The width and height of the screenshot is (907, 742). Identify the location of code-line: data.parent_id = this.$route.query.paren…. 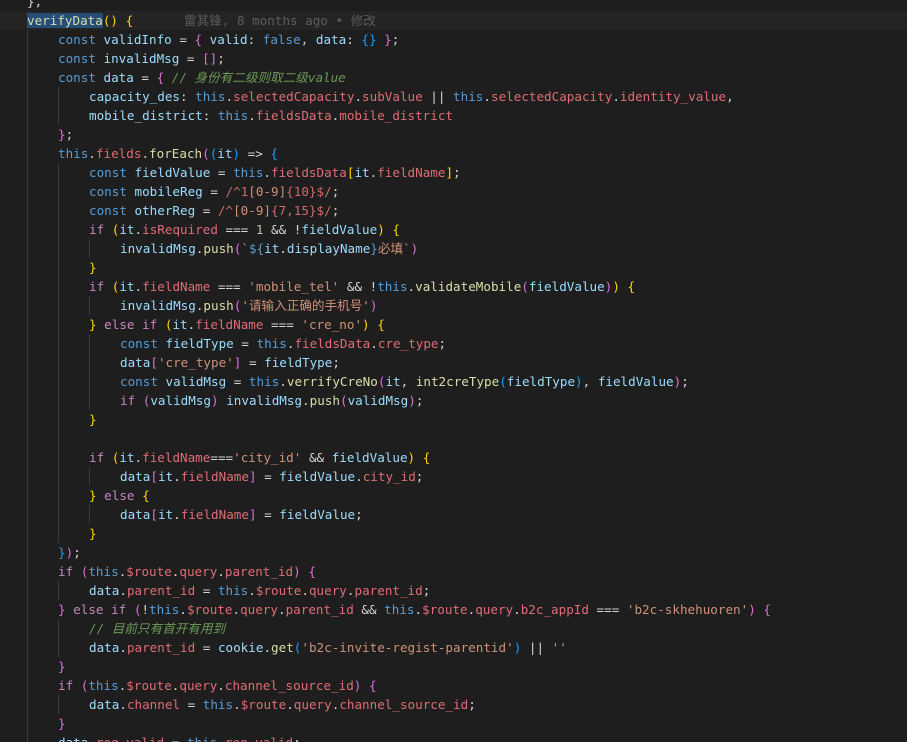
(453, 590).